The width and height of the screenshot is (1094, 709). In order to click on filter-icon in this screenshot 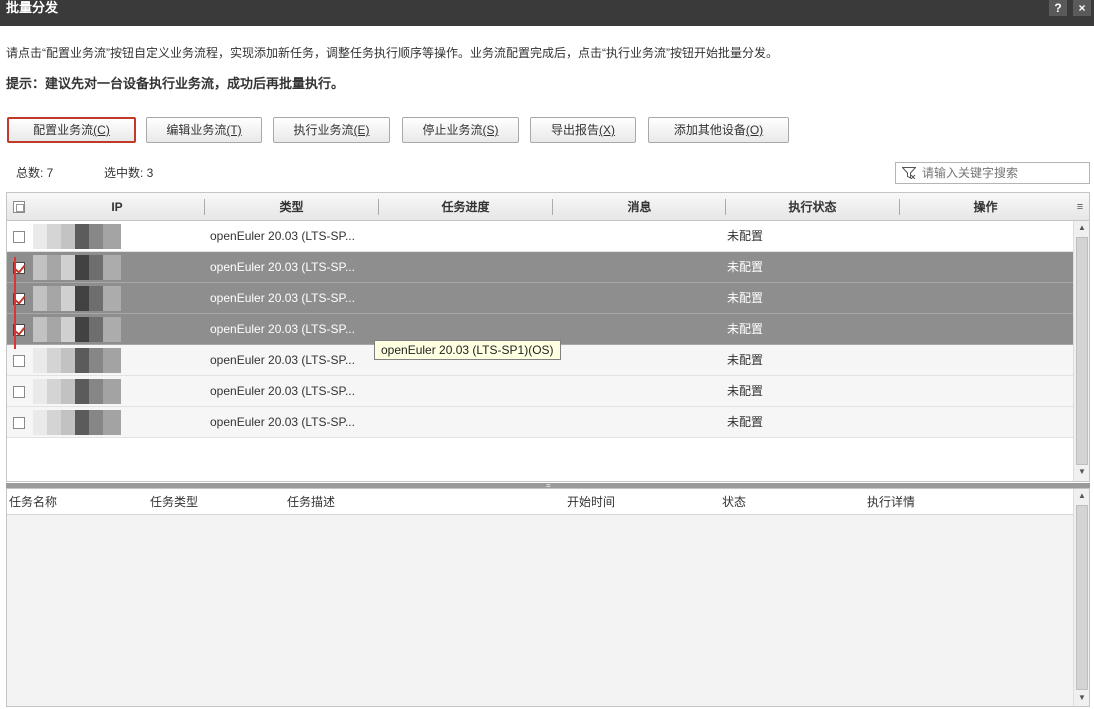, I will do `click(909, 173)`.